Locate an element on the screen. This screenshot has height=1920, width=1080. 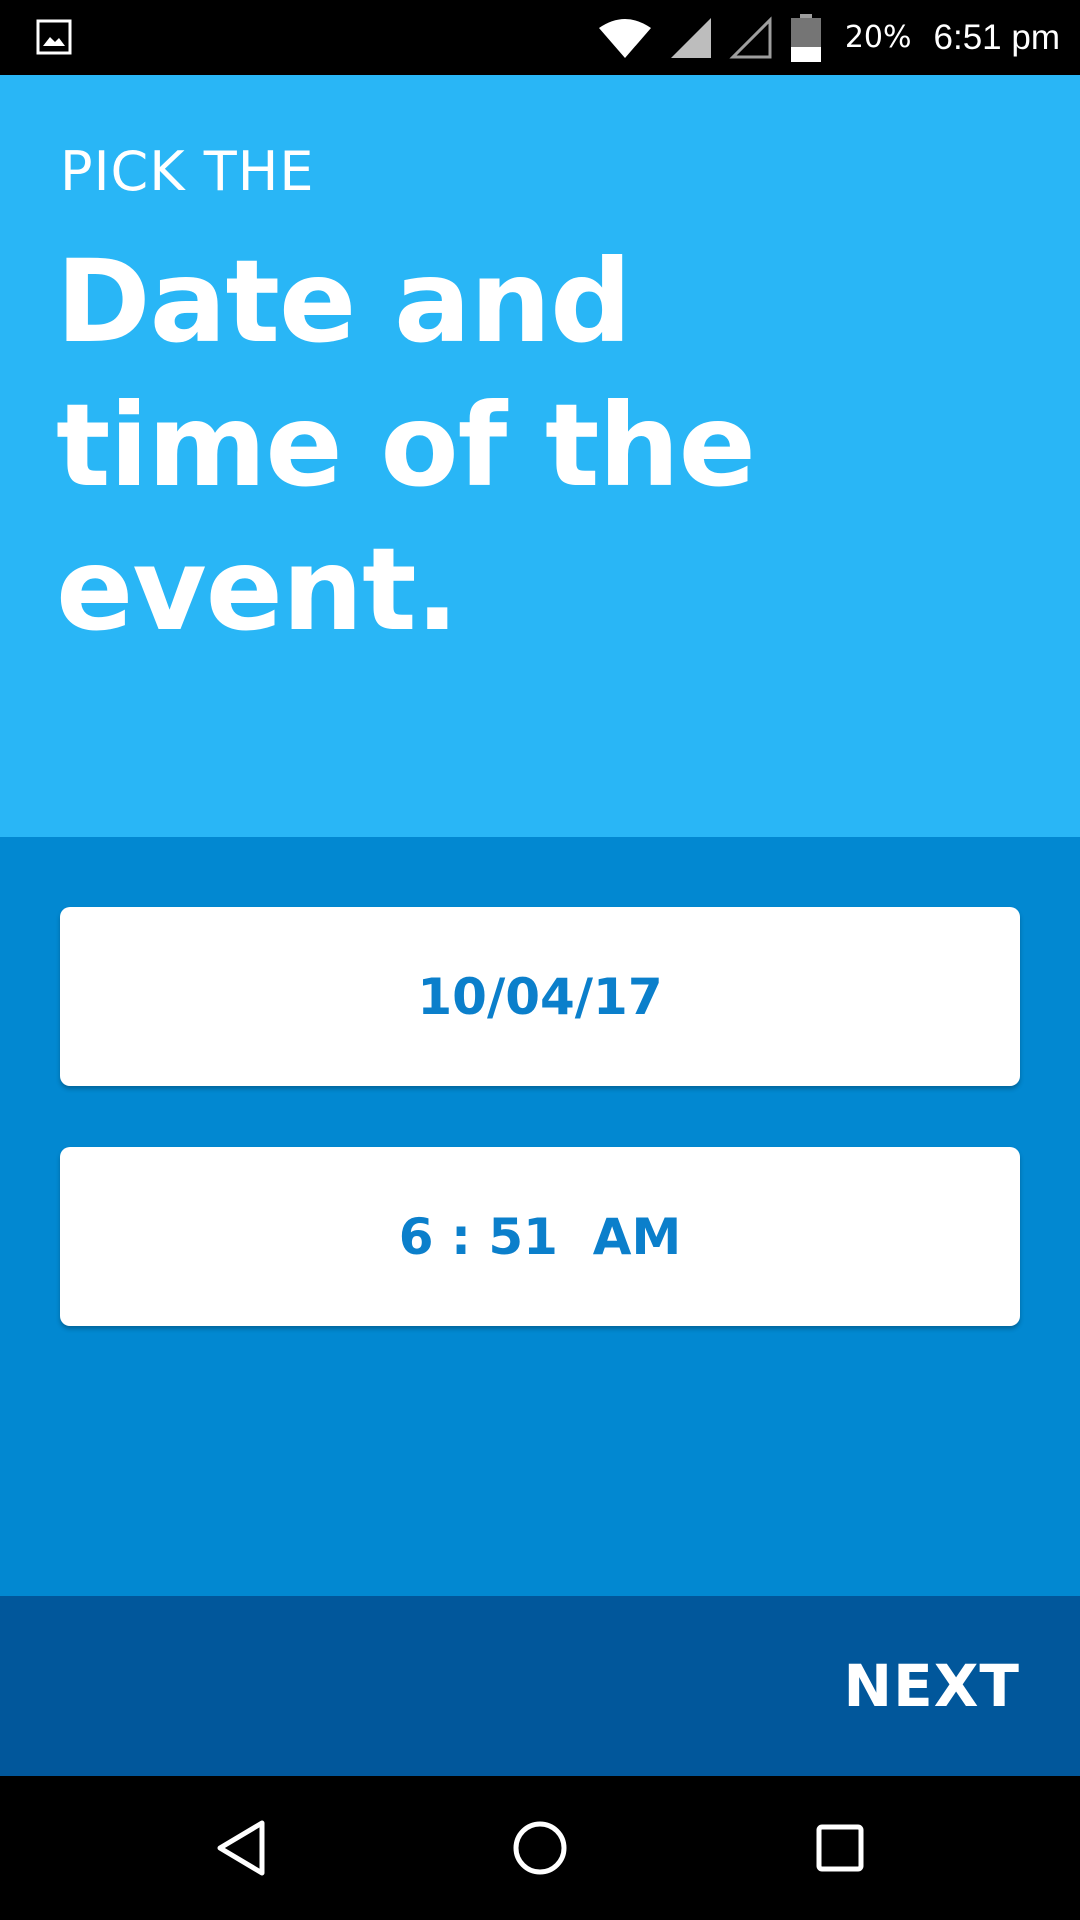
battery-icon is located at coordinates (805, 37).